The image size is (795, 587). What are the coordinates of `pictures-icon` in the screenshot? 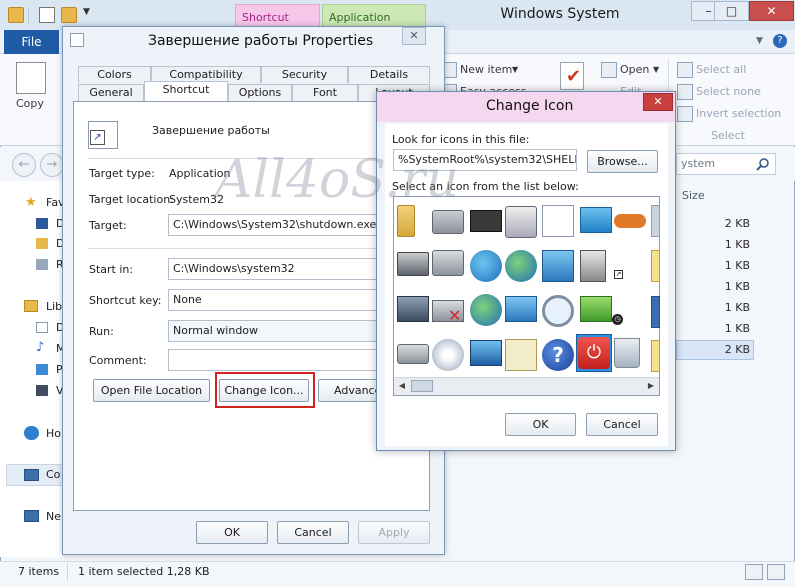 It's located at (42, 369).